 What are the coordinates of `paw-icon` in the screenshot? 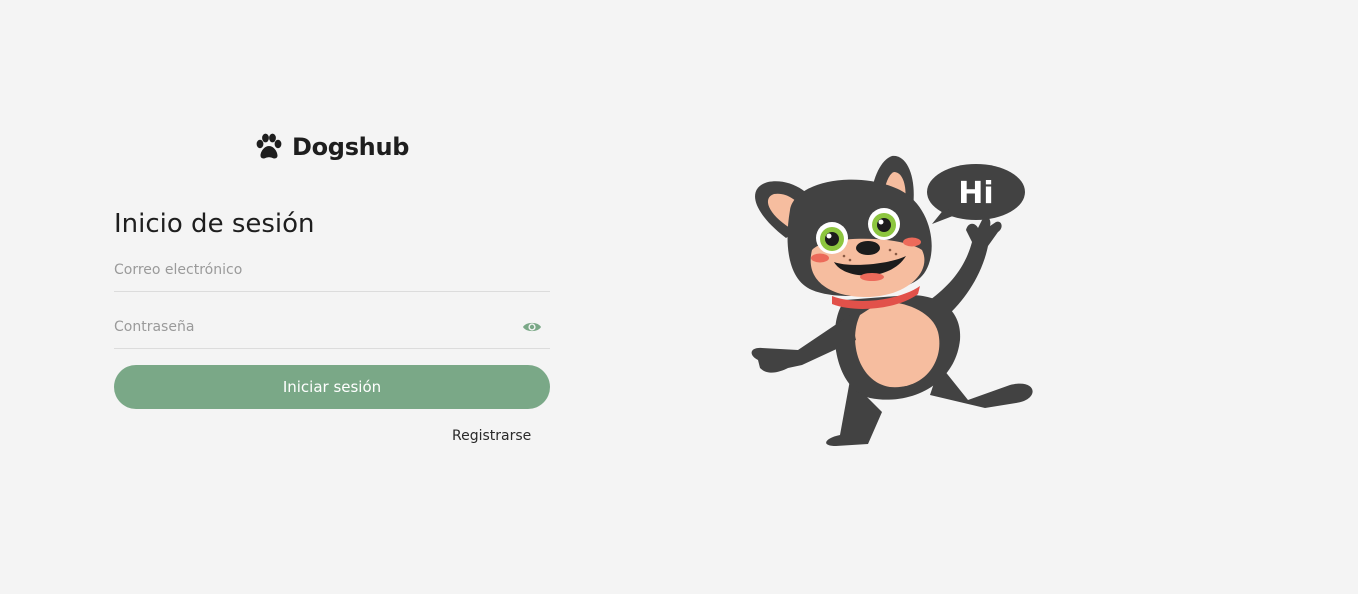 It's located at (269, 147).